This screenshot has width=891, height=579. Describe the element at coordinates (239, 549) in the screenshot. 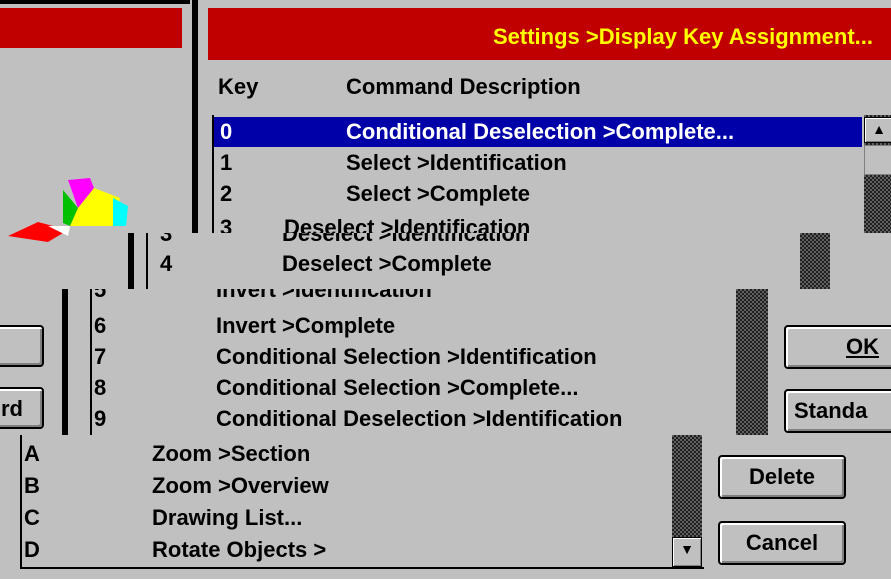

I see `row-command: Rotate Objects >` at that location.